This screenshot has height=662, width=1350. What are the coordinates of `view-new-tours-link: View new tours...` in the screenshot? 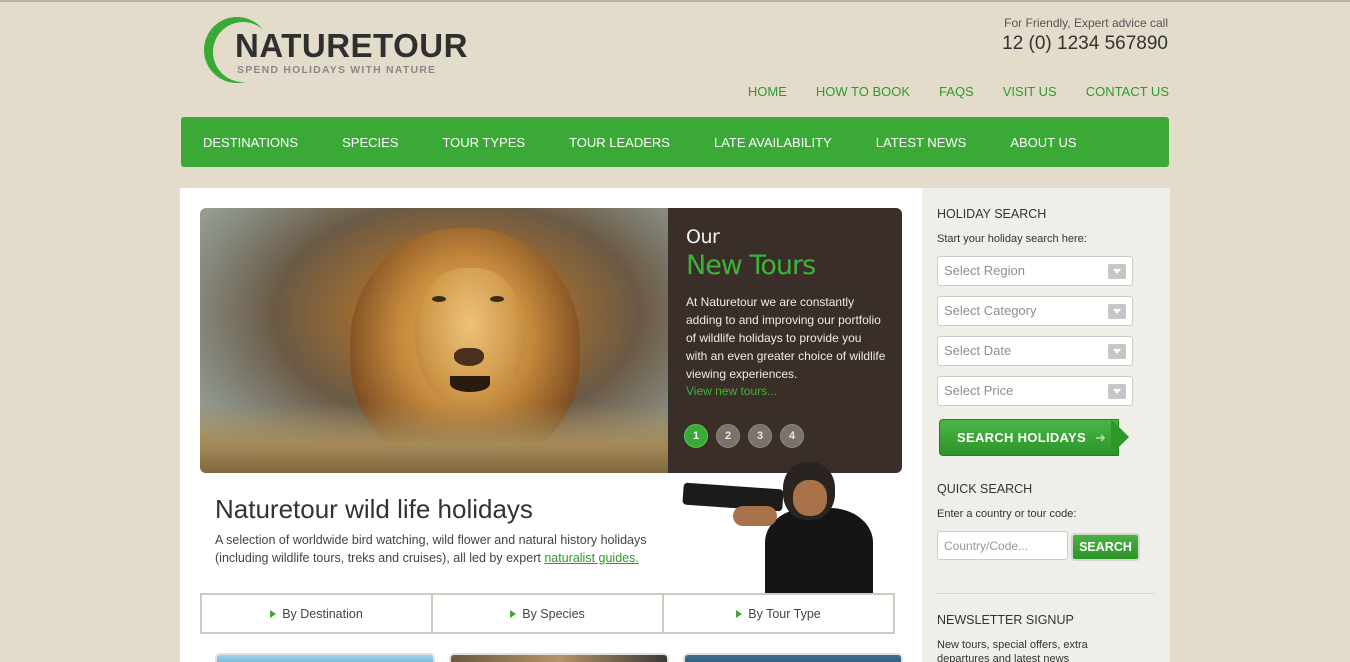 It's located at (786, 391).